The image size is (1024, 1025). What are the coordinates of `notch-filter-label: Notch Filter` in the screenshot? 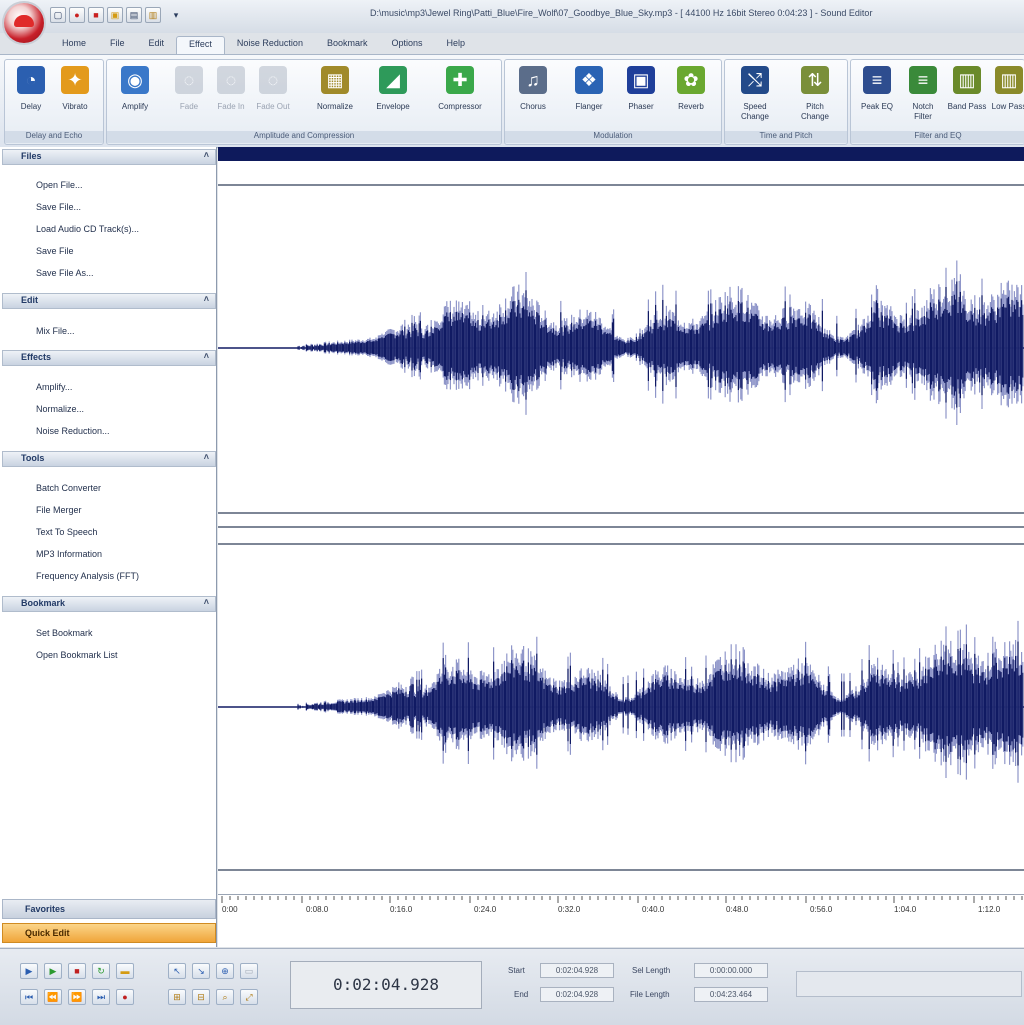 It's located at (923, 111).